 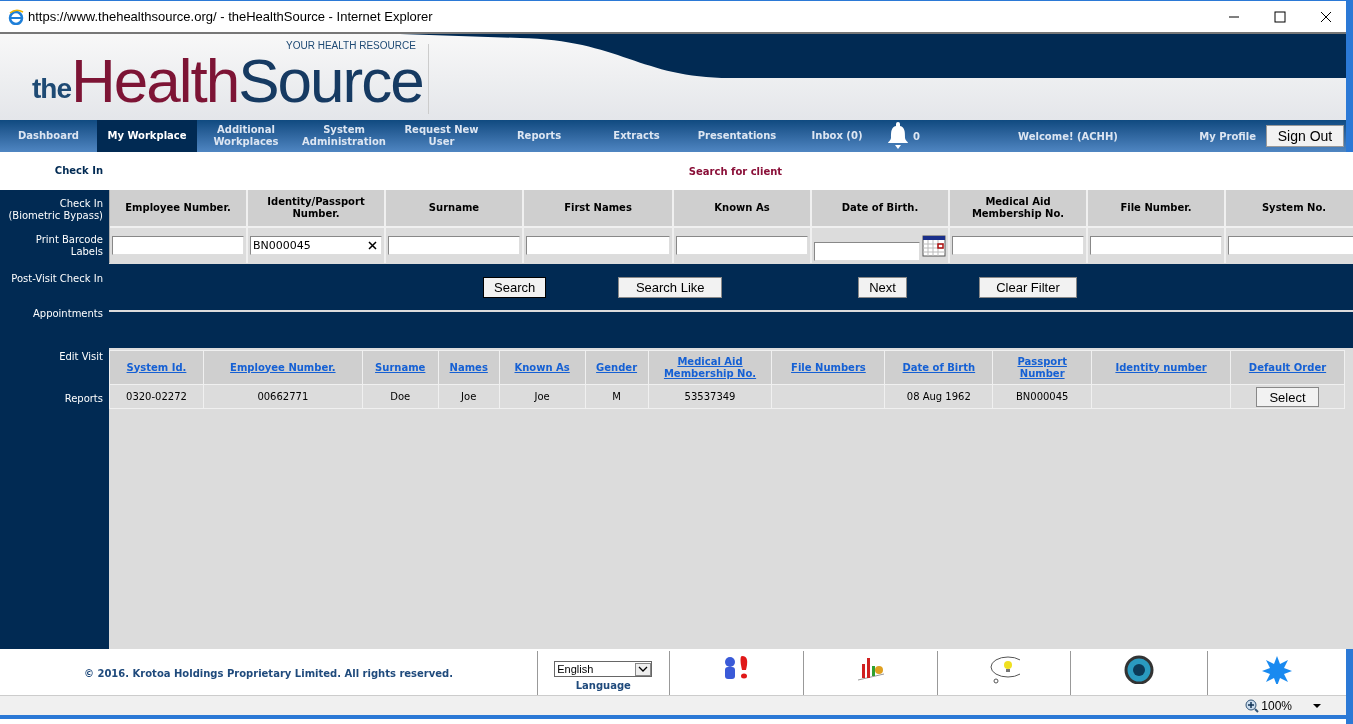 What do you see at coordinates (1289, 208) in the screenshot?
I see `column-header: System No.` at bounding box center [1289, 208].